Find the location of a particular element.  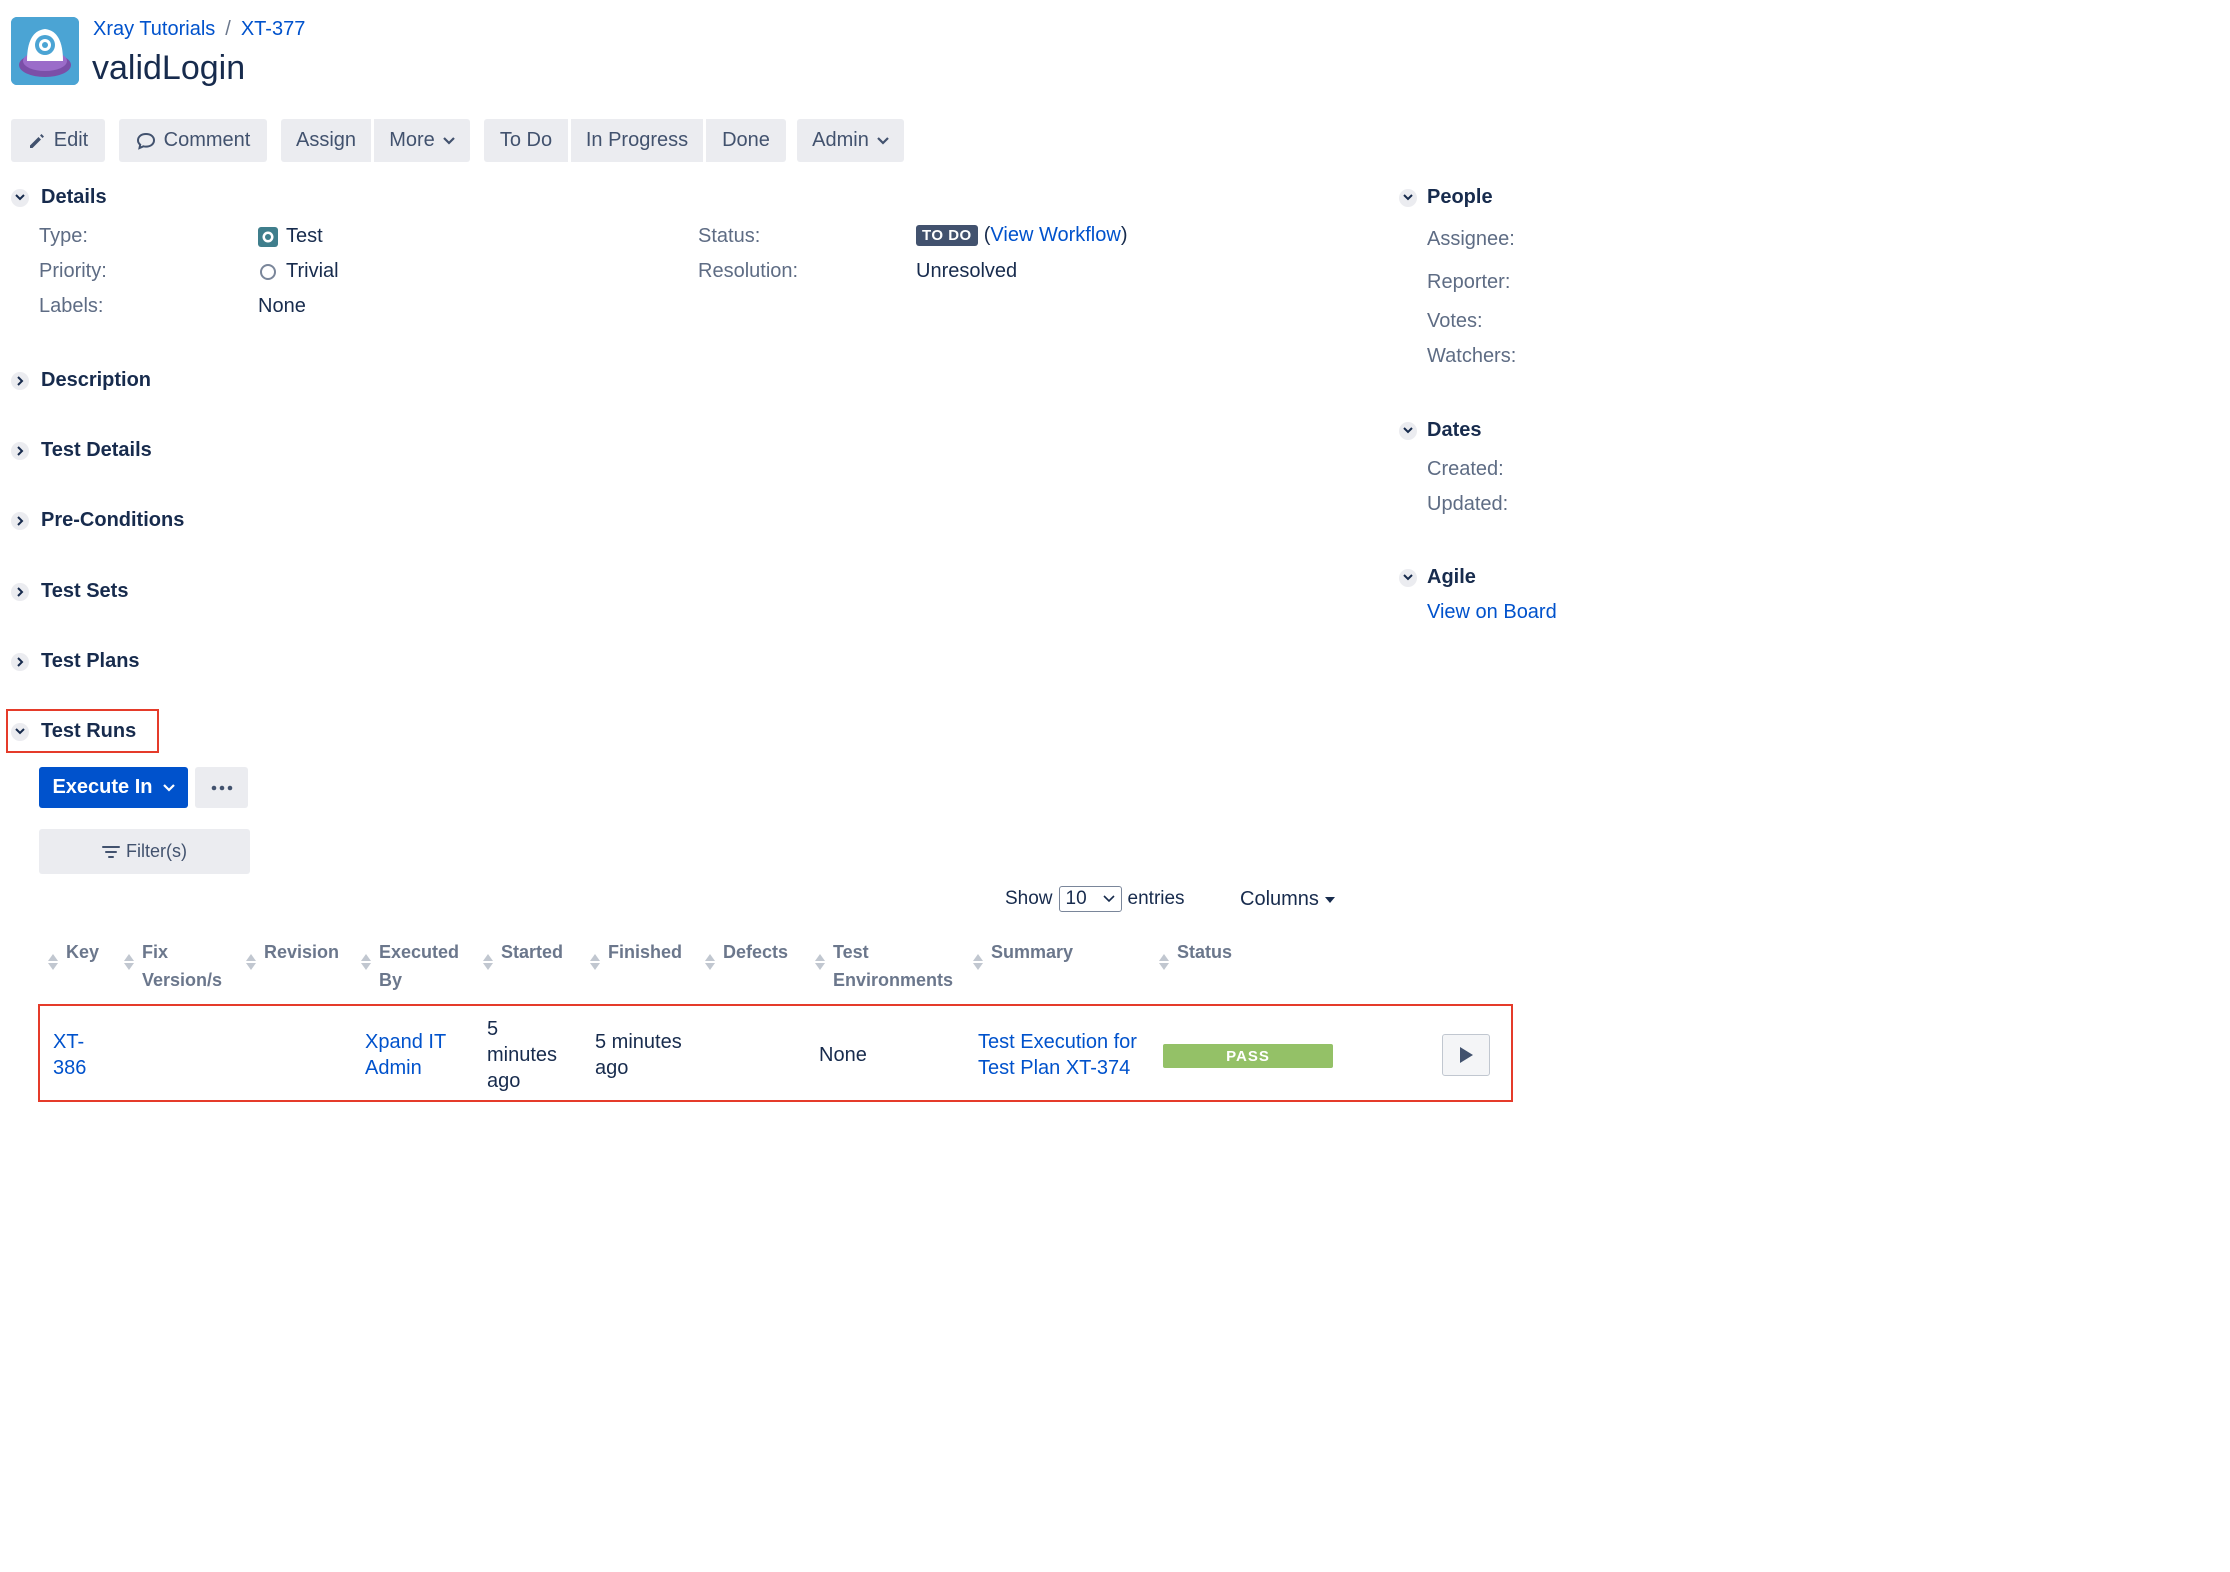

execute-in-button: Execute In is located at coordinates (113, 787).